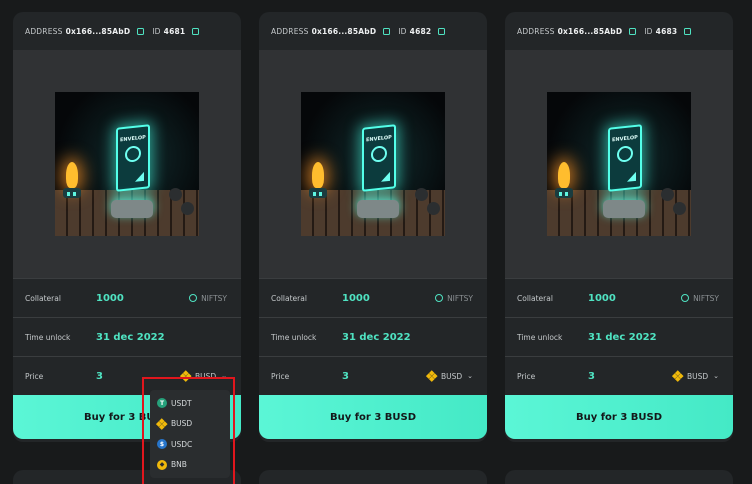 This screenshot has height=484, width=752. I want to click on card-header: ADDRESS 0x166...85AbD ID 4681, so click(127, 31).